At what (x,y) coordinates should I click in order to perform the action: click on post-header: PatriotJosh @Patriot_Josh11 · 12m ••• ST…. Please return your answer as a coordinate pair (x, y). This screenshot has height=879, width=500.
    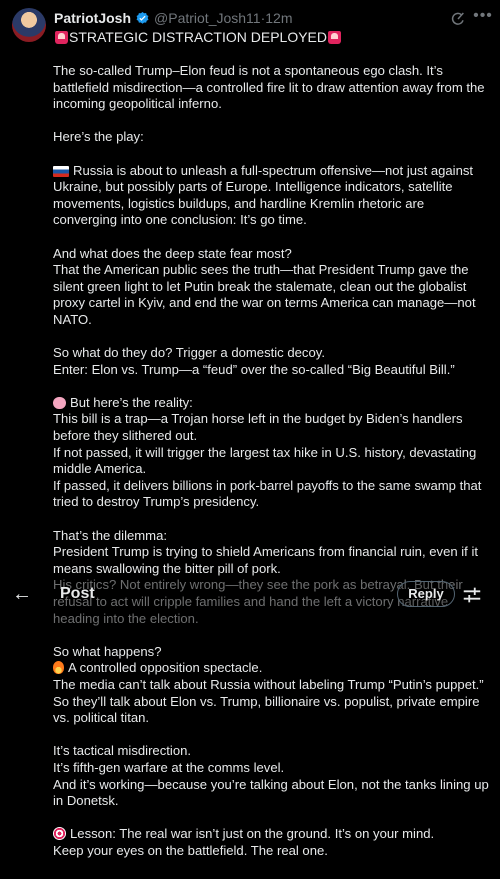
    Looking at the image, I should click on (250, 28).